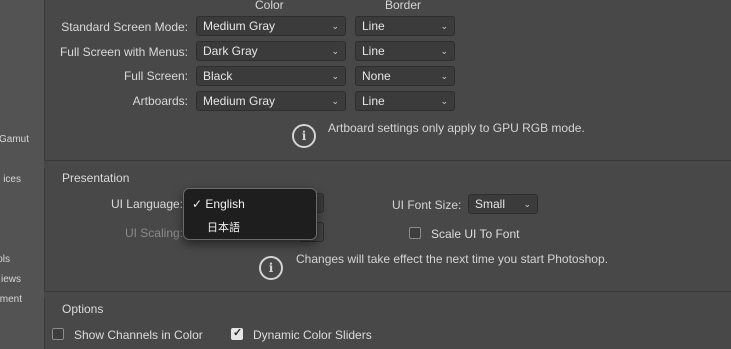 Image resolution: width=731 pixels, height=349 pixels. Describe the element at coordinates (405, 51) in the screenshot. I see `full-screen-menus-border-select: Line ⌄` at that location.